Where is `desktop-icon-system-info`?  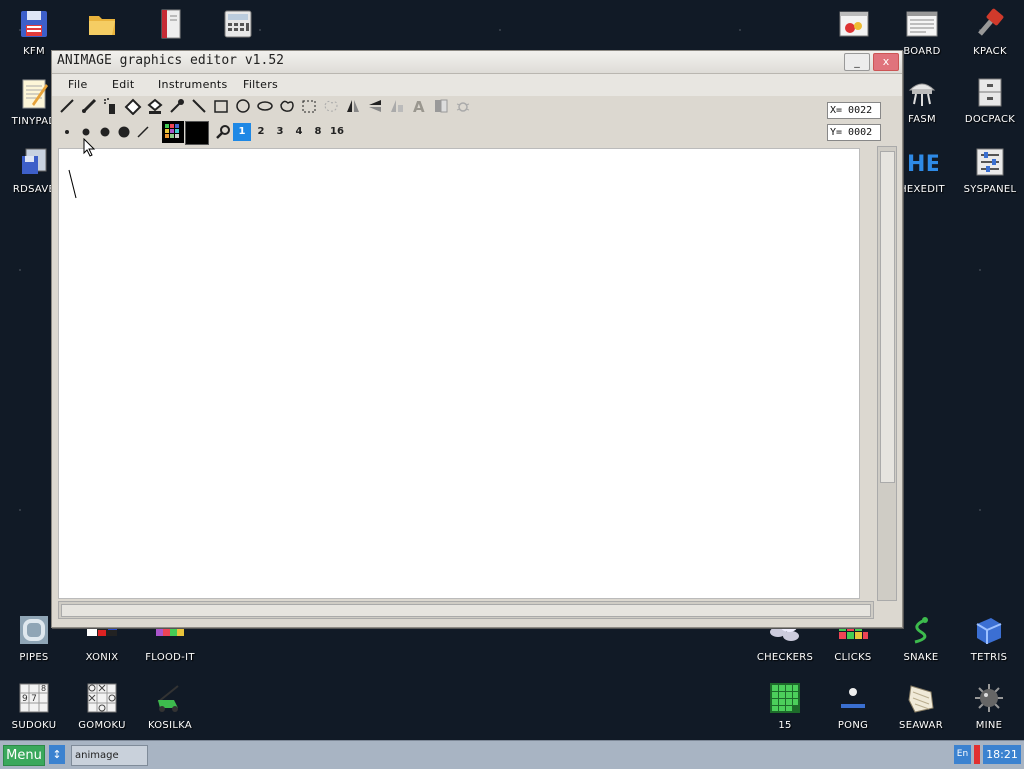 desktop-icon-system-info is located at coordinates (854, 27).